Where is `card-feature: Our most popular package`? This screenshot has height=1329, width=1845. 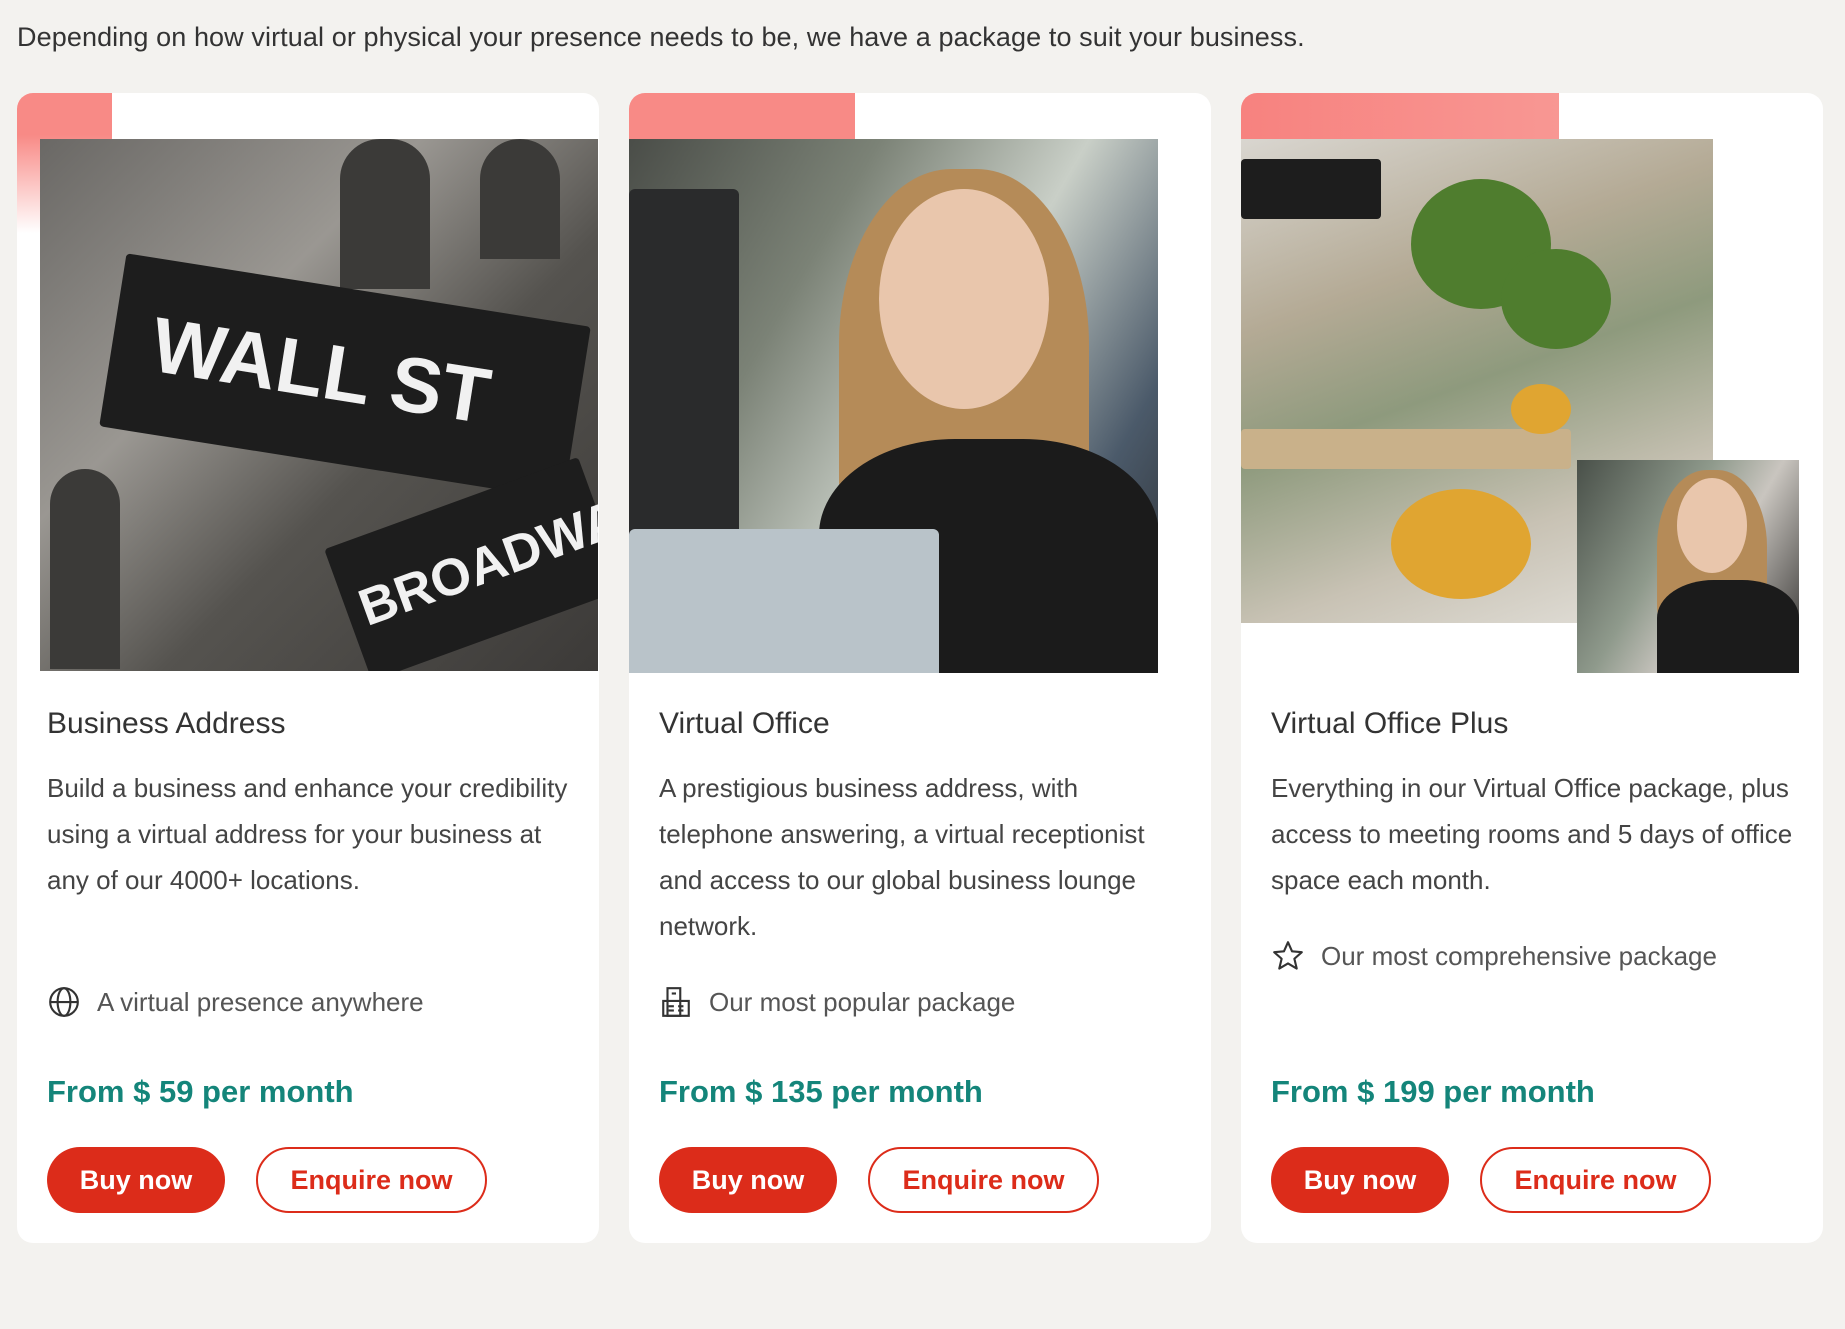 card-feature: Our most popular package is located at coordinates (837, 1002).